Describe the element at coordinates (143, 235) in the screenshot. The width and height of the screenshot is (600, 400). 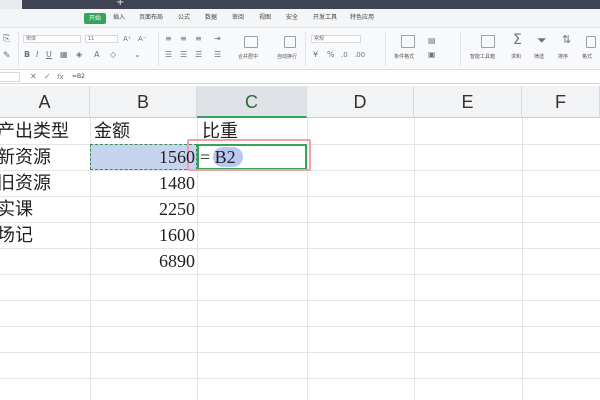
I see `cell-b5: 1600` at that location.